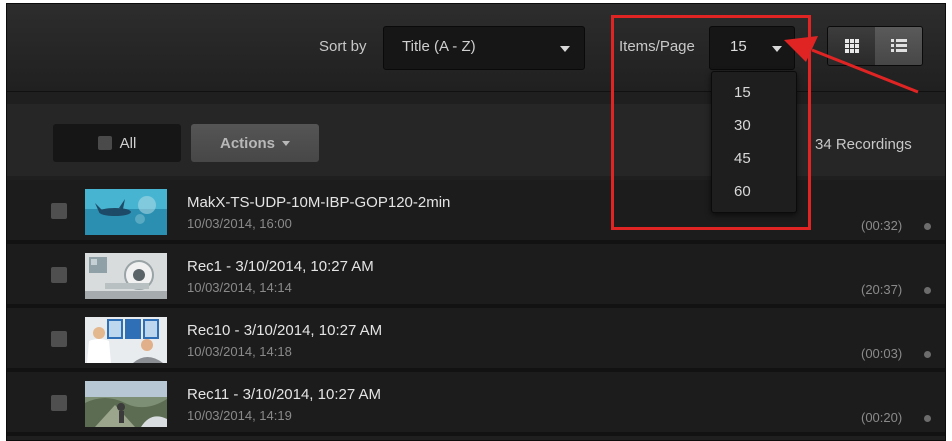 Image resolution: width=952 pixels, height=441 pixels. What do you see at coordinates (128, 143) in the screenshot?
I see `select-all-label: All` at bounding box center [128, 143].